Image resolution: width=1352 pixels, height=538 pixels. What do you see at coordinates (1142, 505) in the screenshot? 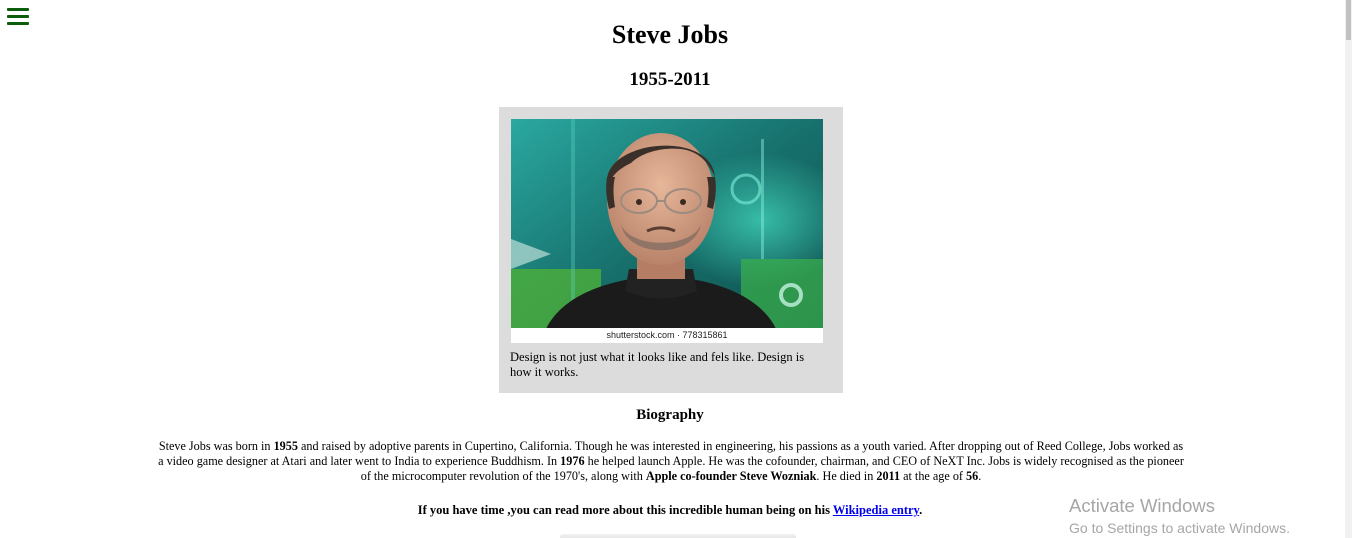
I see `watermark-title: Activate Windows` at bounding box center [1142, 505].